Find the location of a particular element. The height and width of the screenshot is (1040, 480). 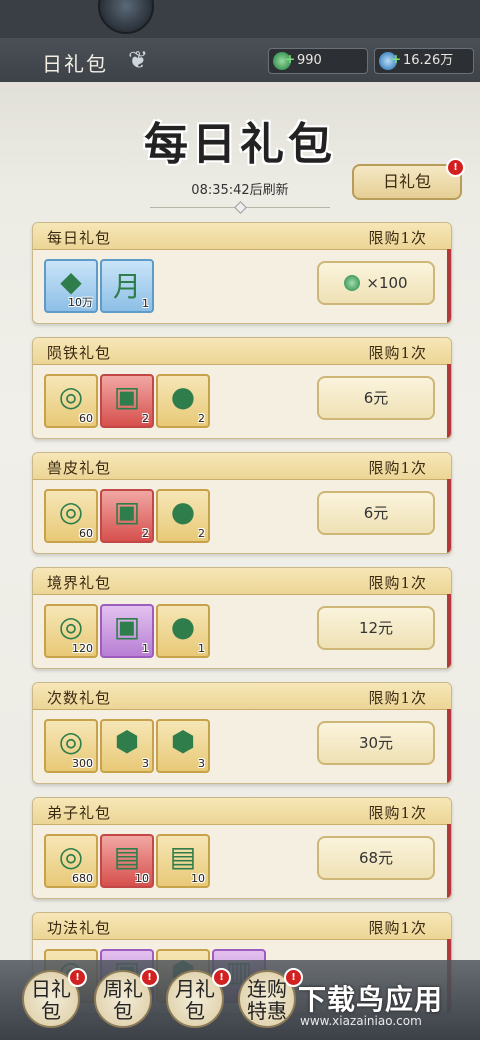

pack-header: 境界礼包 限购1次 is located at coordinates (242, 581).